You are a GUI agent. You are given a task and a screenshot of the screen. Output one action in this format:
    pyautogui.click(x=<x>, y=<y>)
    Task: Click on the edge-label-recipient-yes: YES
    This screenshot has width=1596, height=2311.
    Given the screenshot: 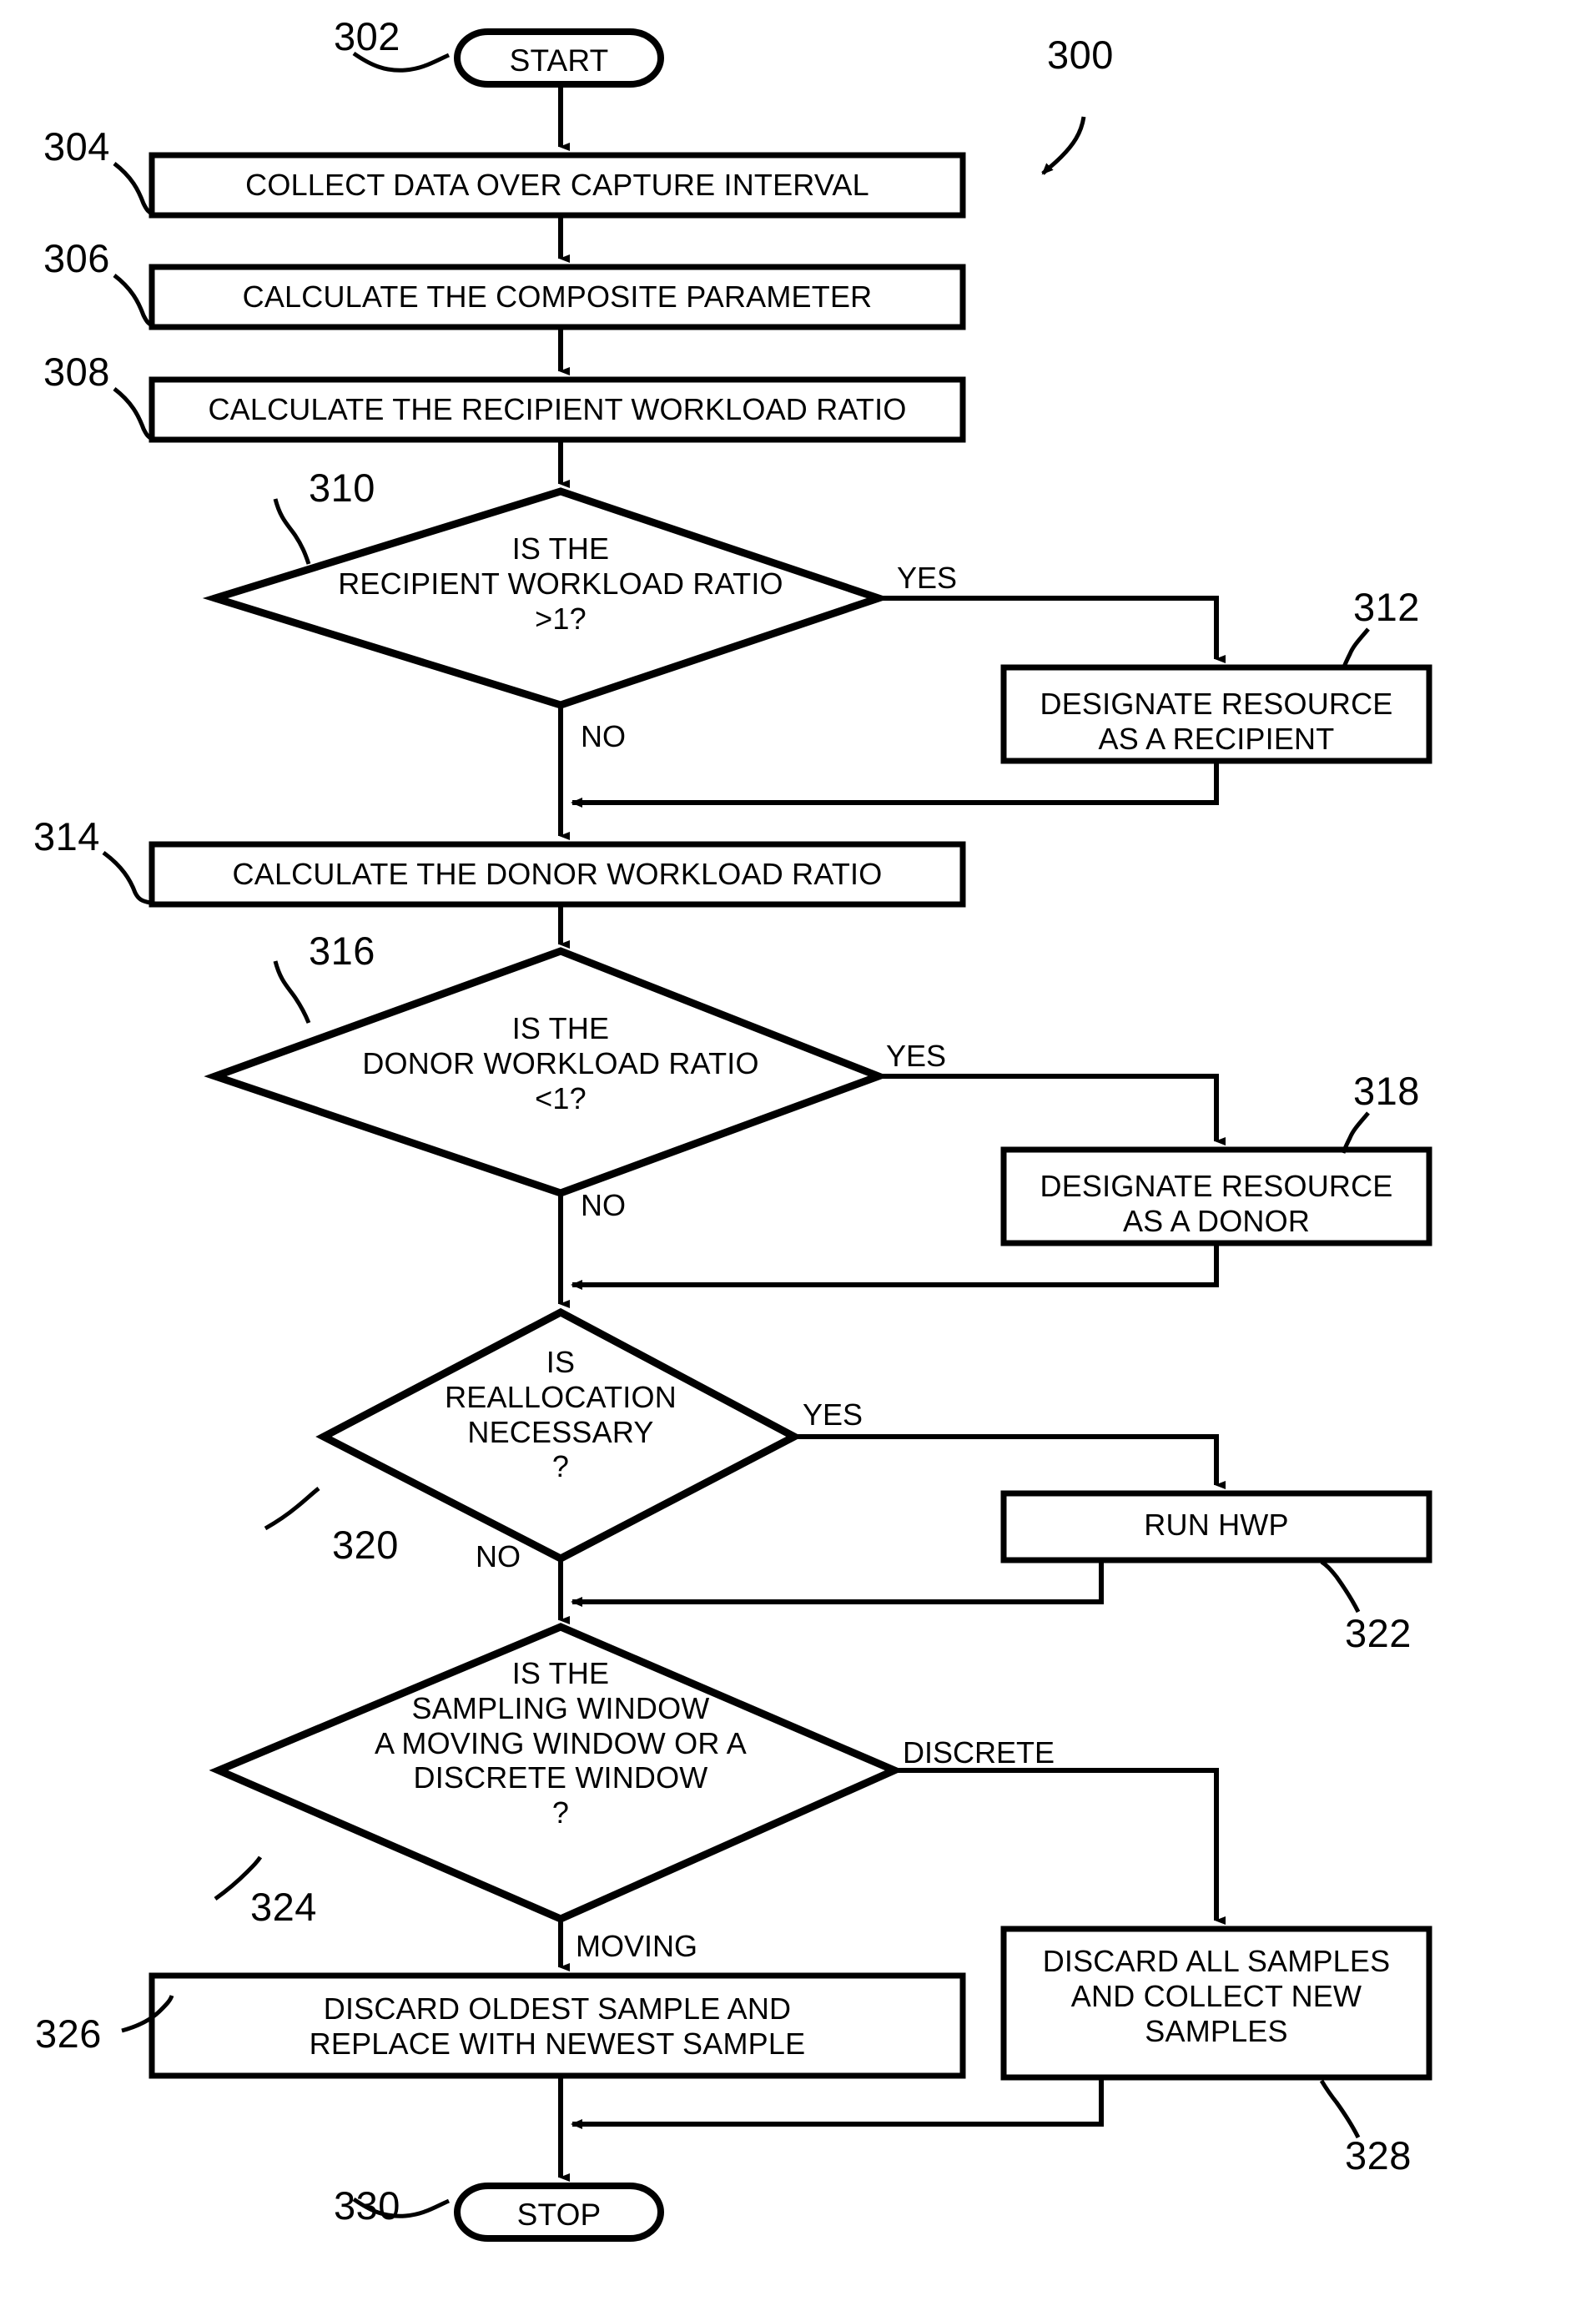 What is the action you would take?
    pyautogui.click(x=927, y=578)
    